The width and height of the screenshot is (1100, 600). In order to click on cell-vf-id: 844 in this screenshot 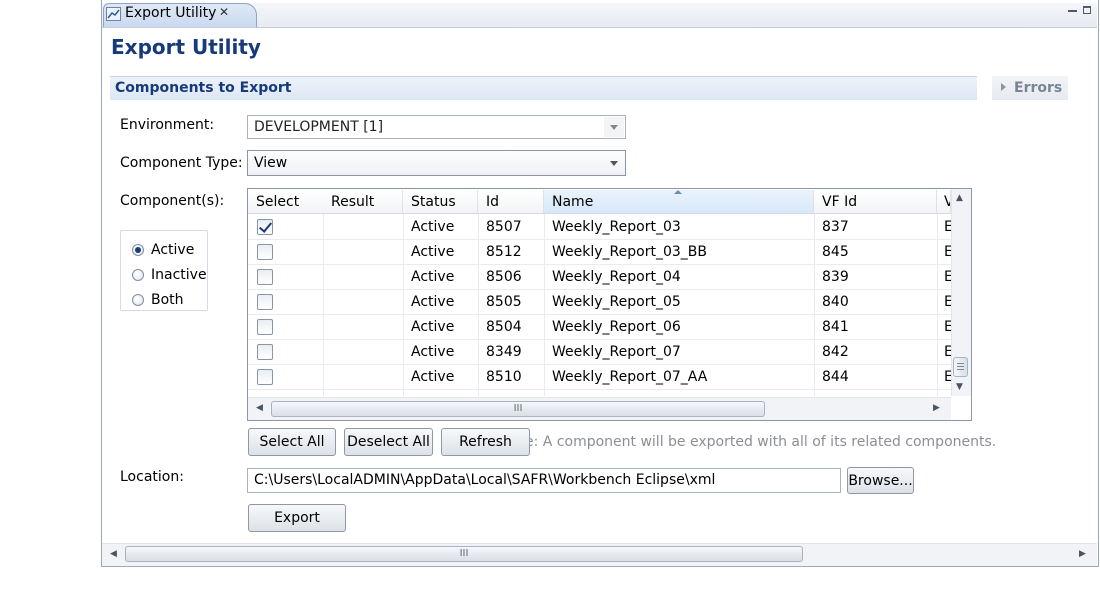, I will do `click(835, 377)`.